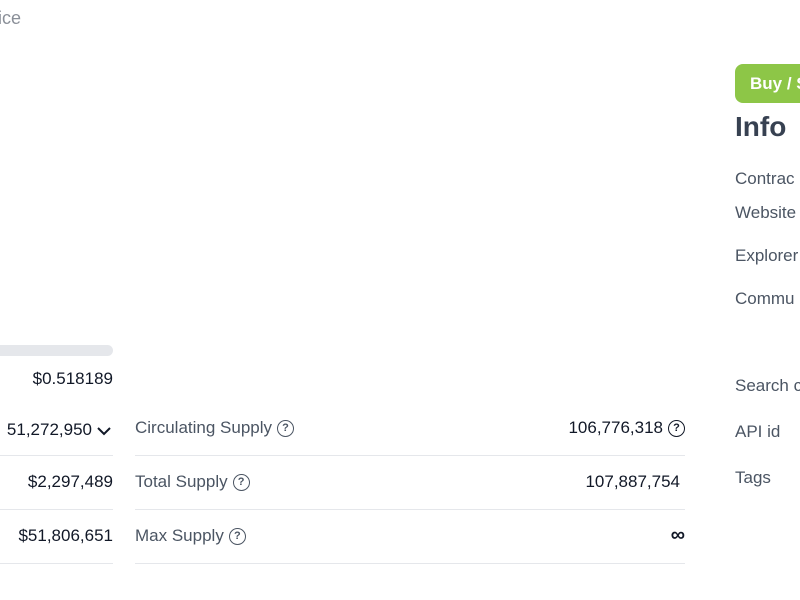 This screenshot has height=600, width=800. Describe the element at coordinates (767, 83) in the screenshot. I see `buy-sell-button: Buy / S` at that location.